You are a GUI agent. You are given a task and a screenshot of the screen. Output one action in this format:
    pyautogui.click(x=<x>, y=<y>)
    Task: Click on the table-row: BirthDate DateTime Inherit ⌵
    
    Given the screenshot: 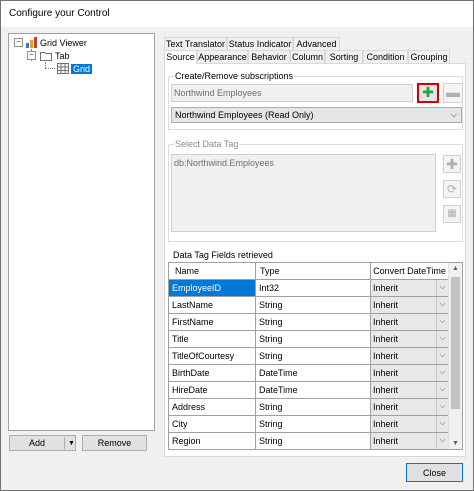 What is the action you would take?
    pyautogui.click(x=309, y=373)
    